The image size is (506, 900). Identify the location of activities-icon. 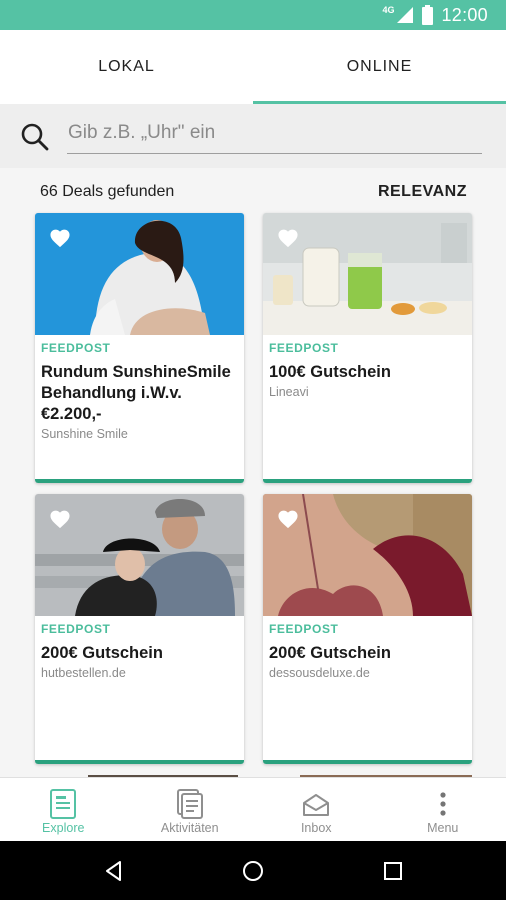
(189, 804).